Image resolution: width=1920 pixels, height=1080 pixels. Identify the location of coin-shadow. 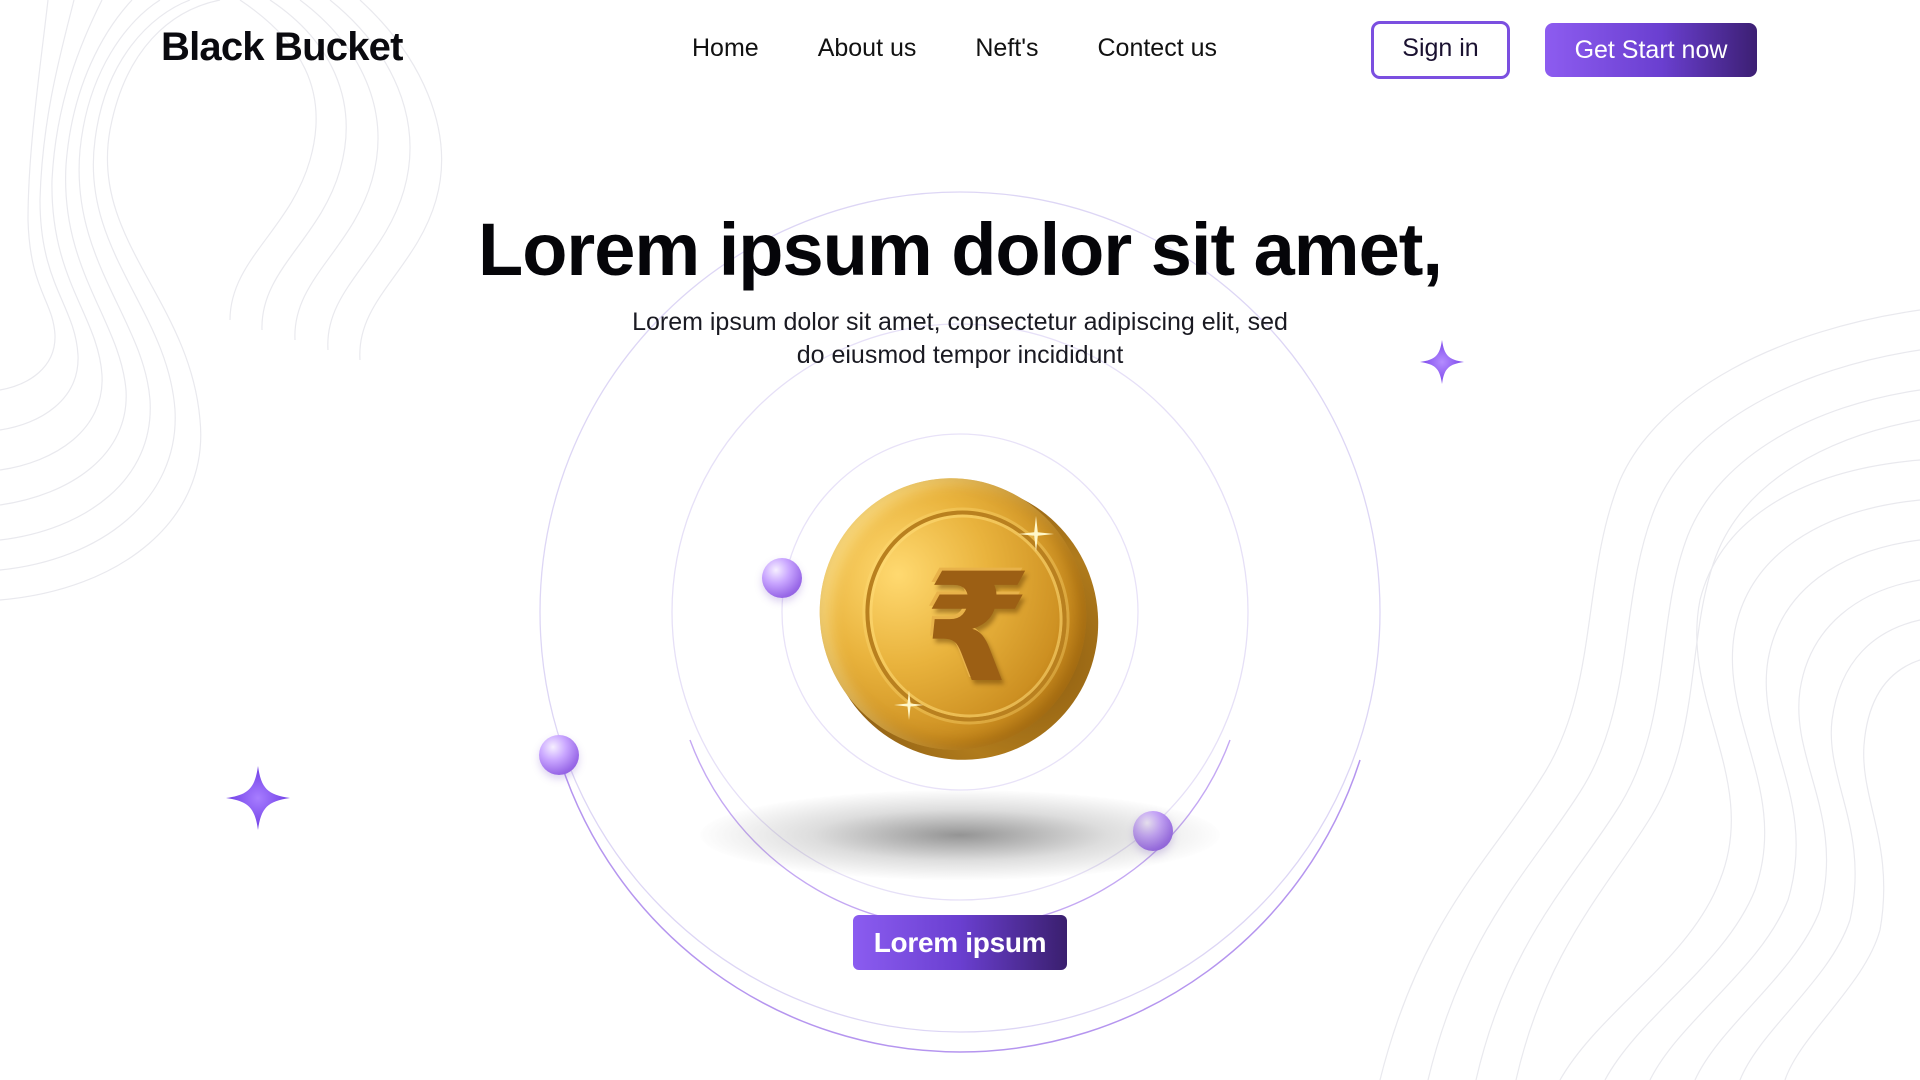
(960, 835).